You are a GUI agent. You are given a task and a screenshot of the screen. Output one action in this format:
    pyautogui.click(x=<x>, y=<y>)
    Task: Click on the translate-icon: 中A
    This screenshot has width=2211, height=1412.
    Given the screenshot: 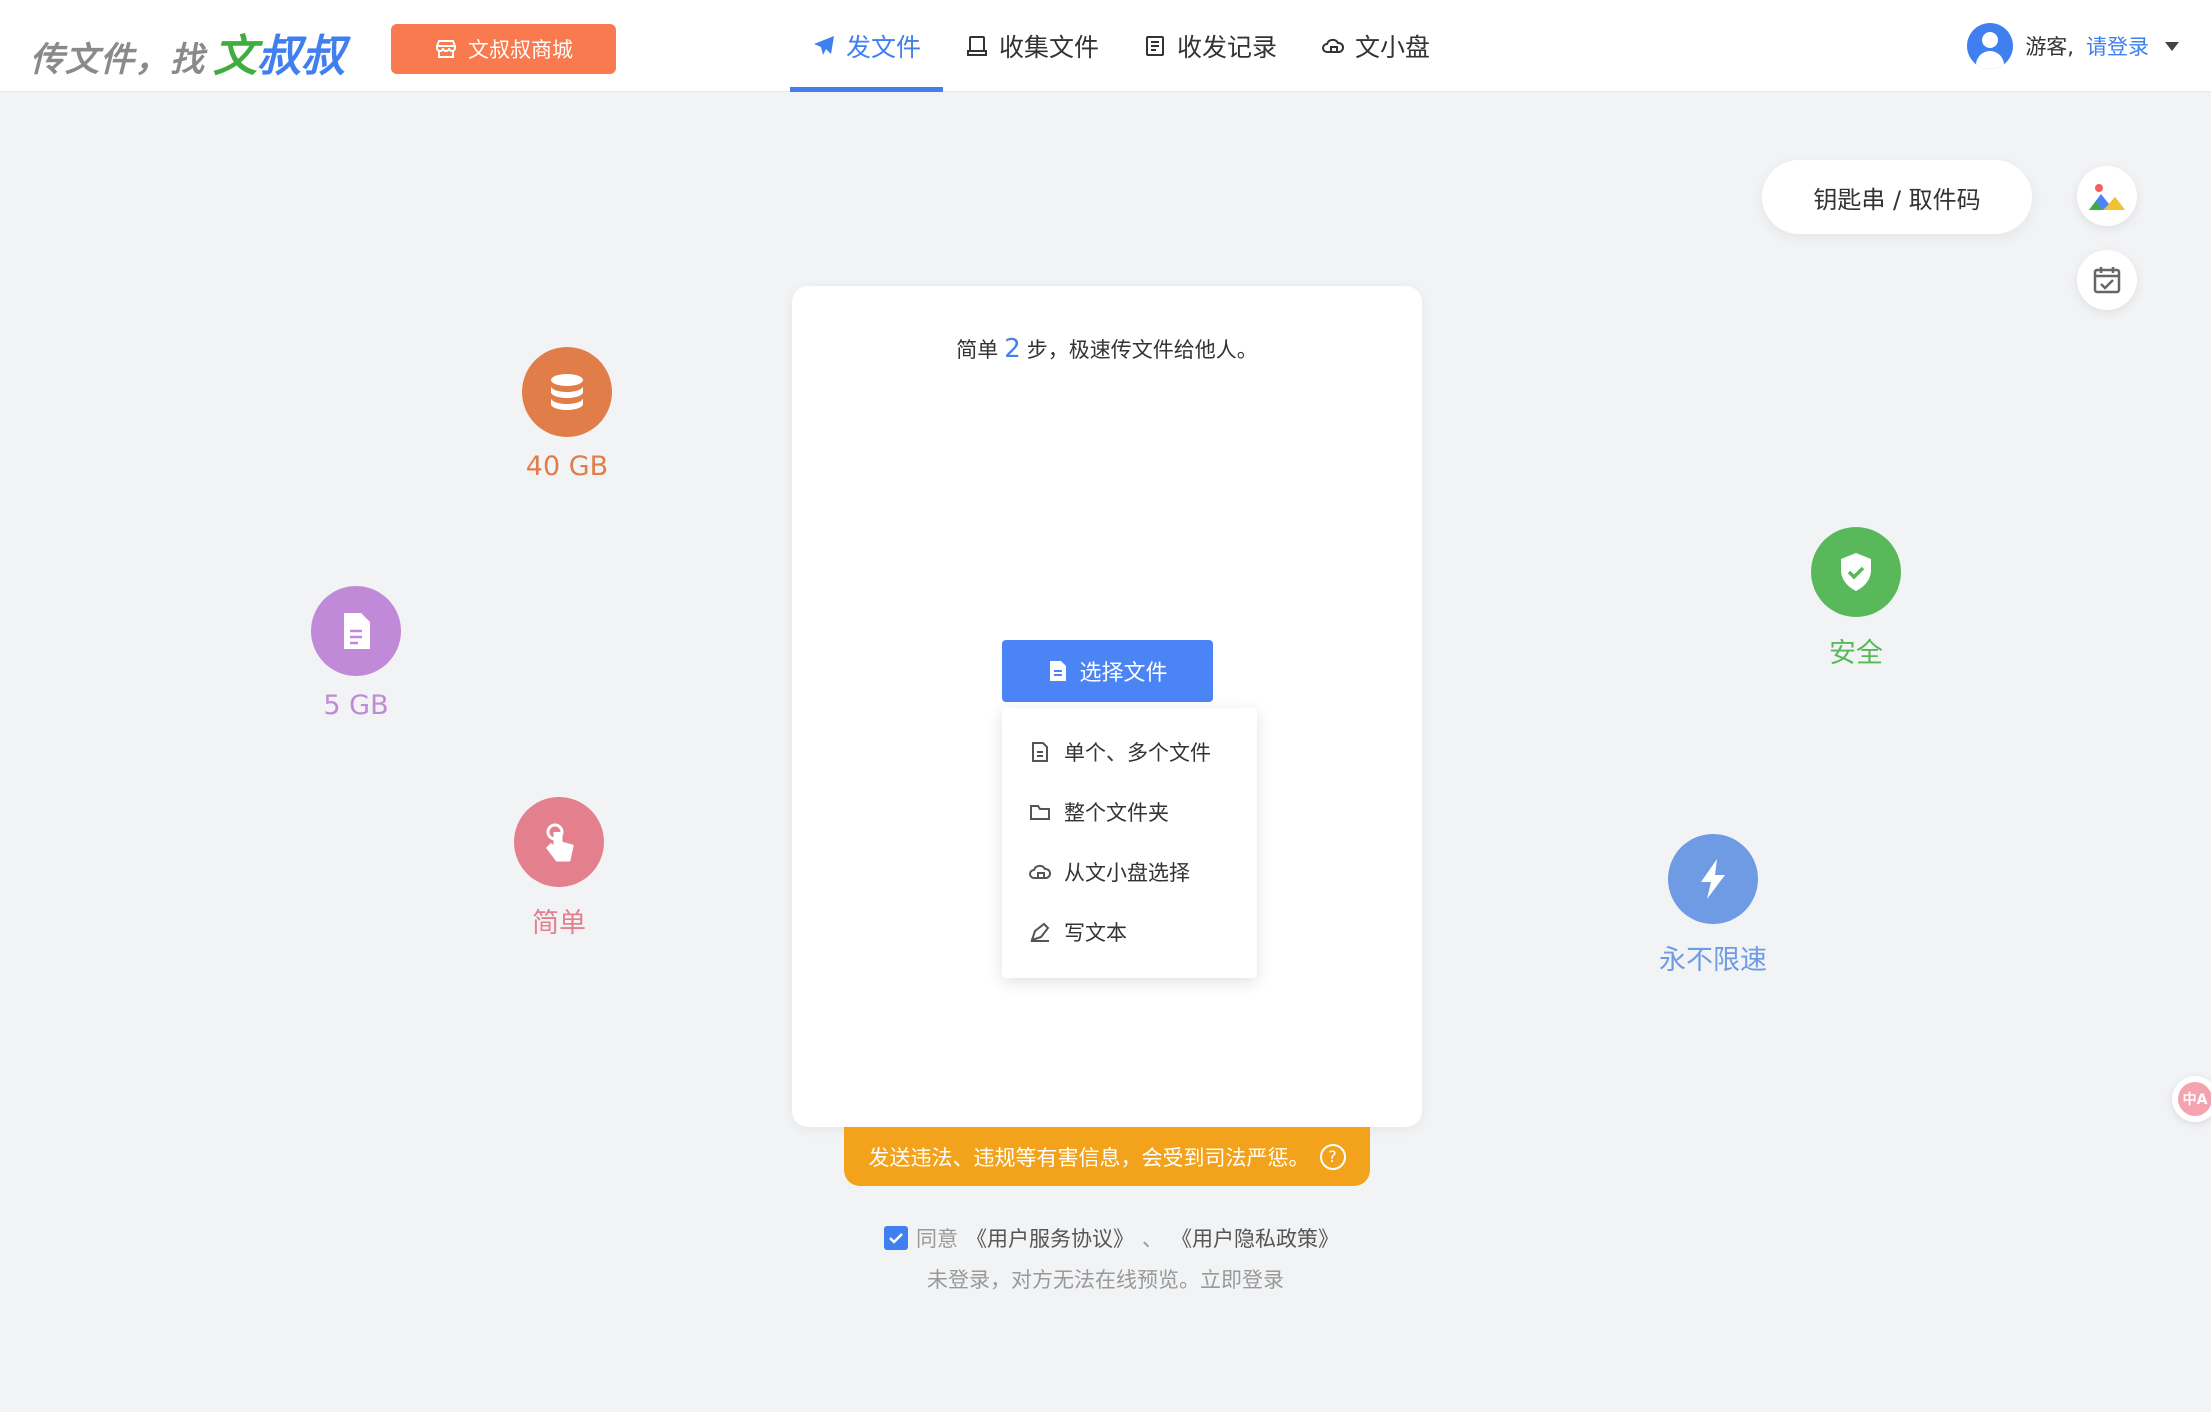 What is the action you would take?
    pyautogui.click(x=2194, y=1099)
    